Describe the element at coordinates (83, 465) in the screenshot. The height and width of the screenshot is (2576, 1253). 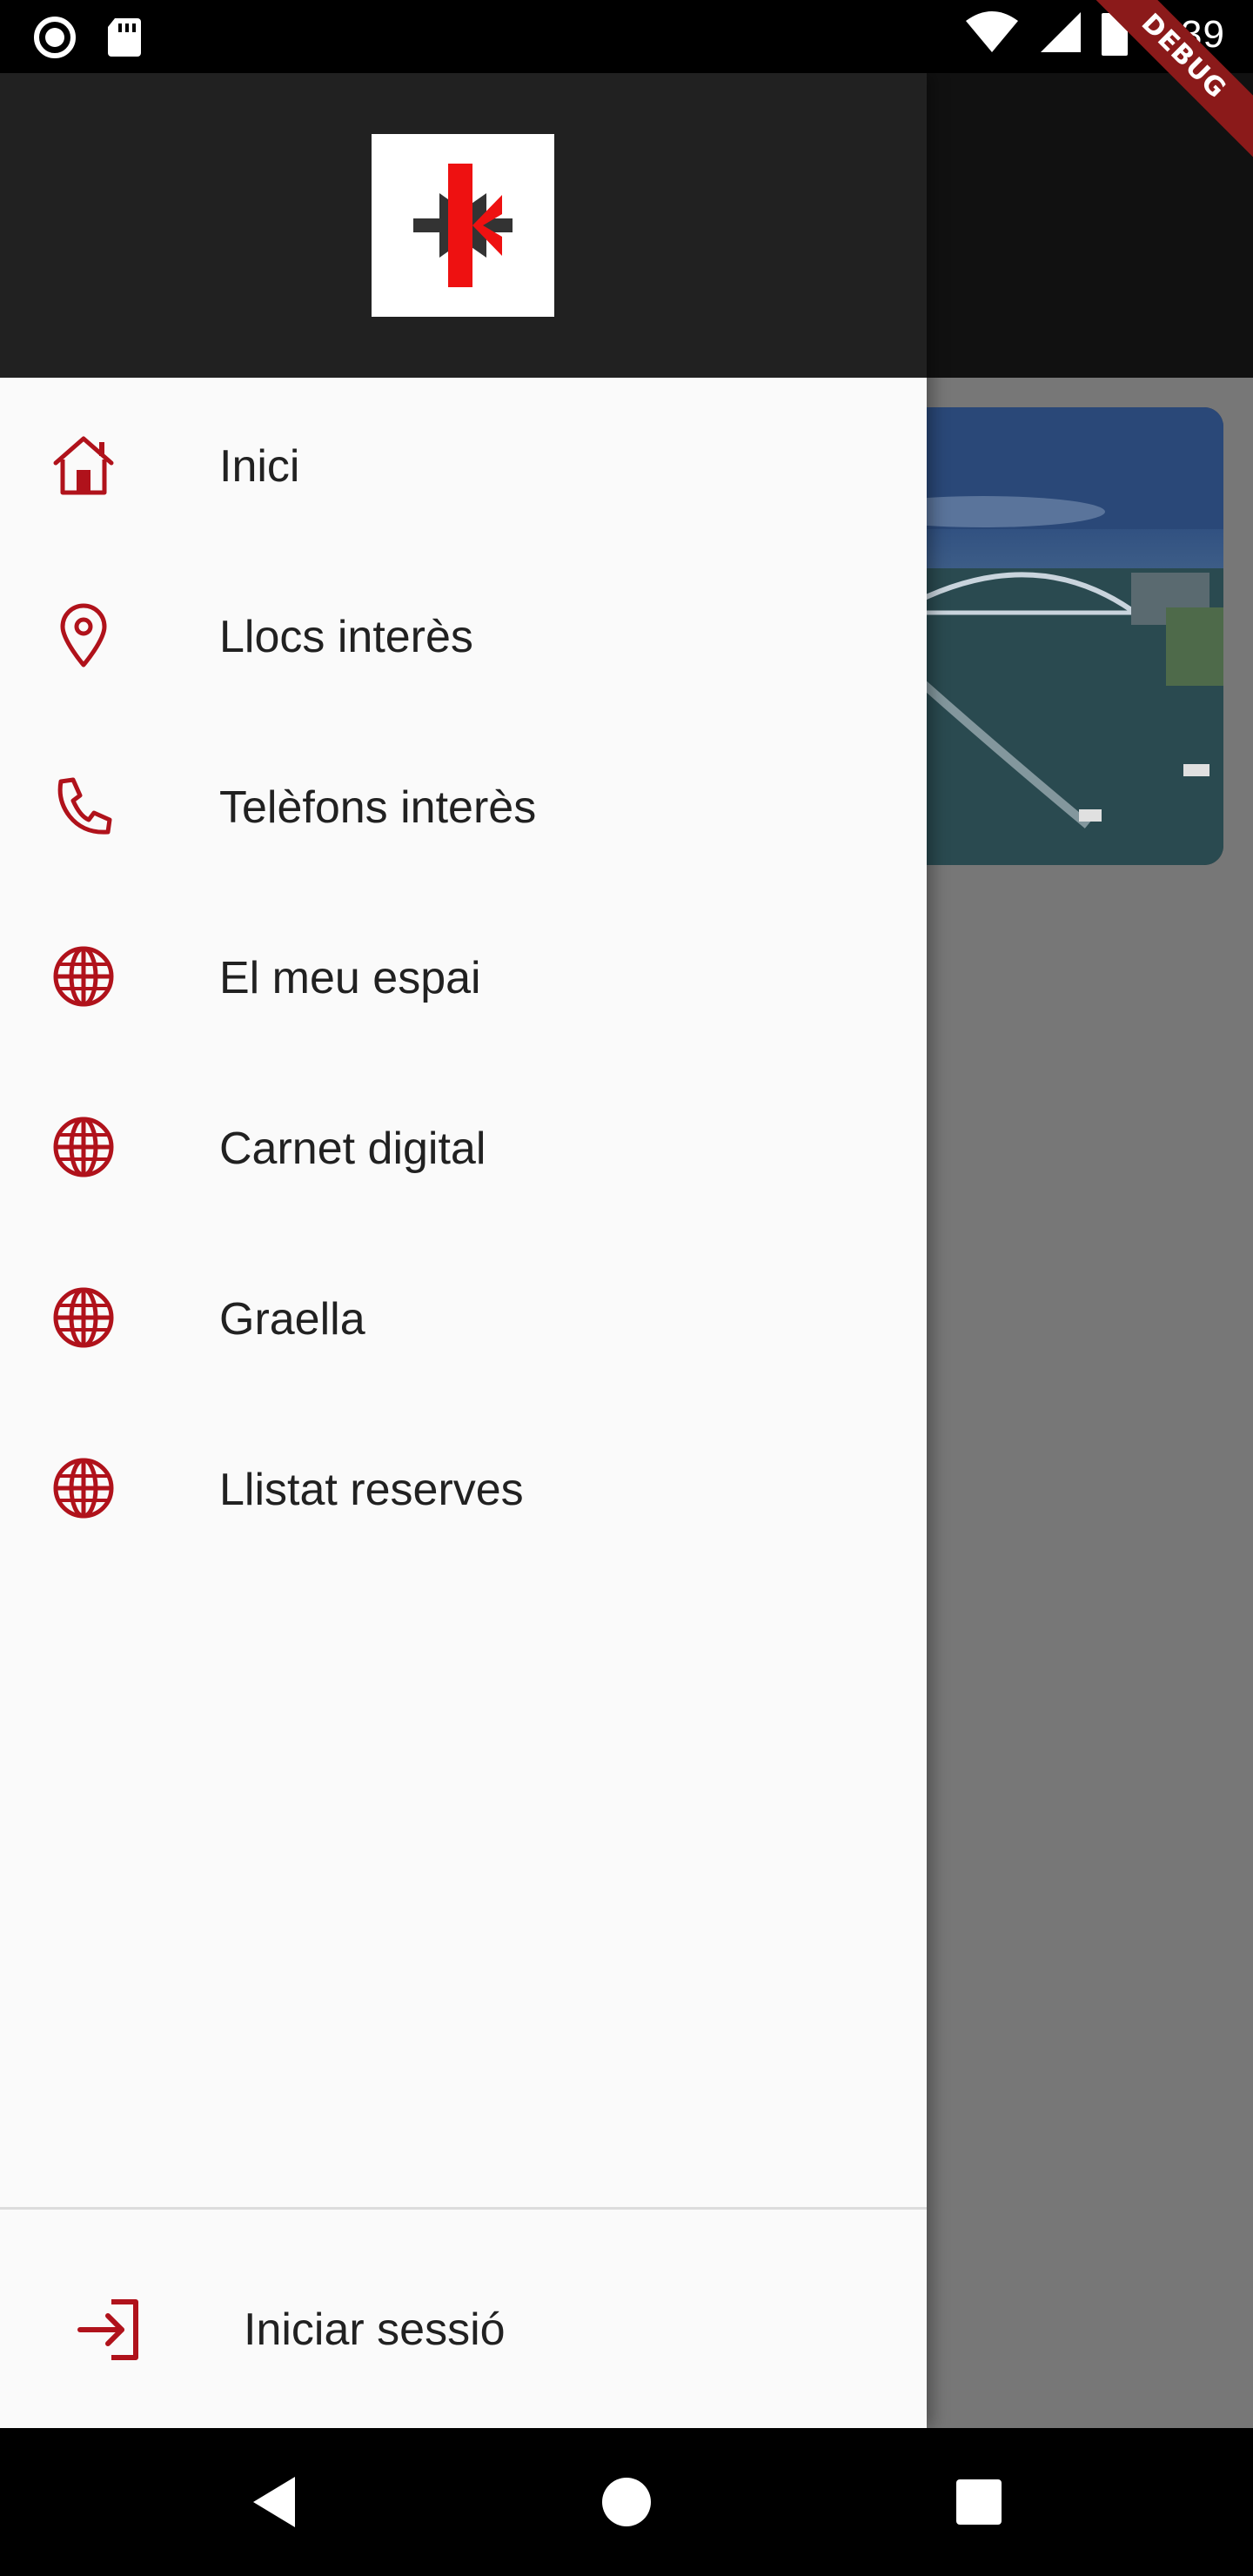
I see `home-icon` at that location.